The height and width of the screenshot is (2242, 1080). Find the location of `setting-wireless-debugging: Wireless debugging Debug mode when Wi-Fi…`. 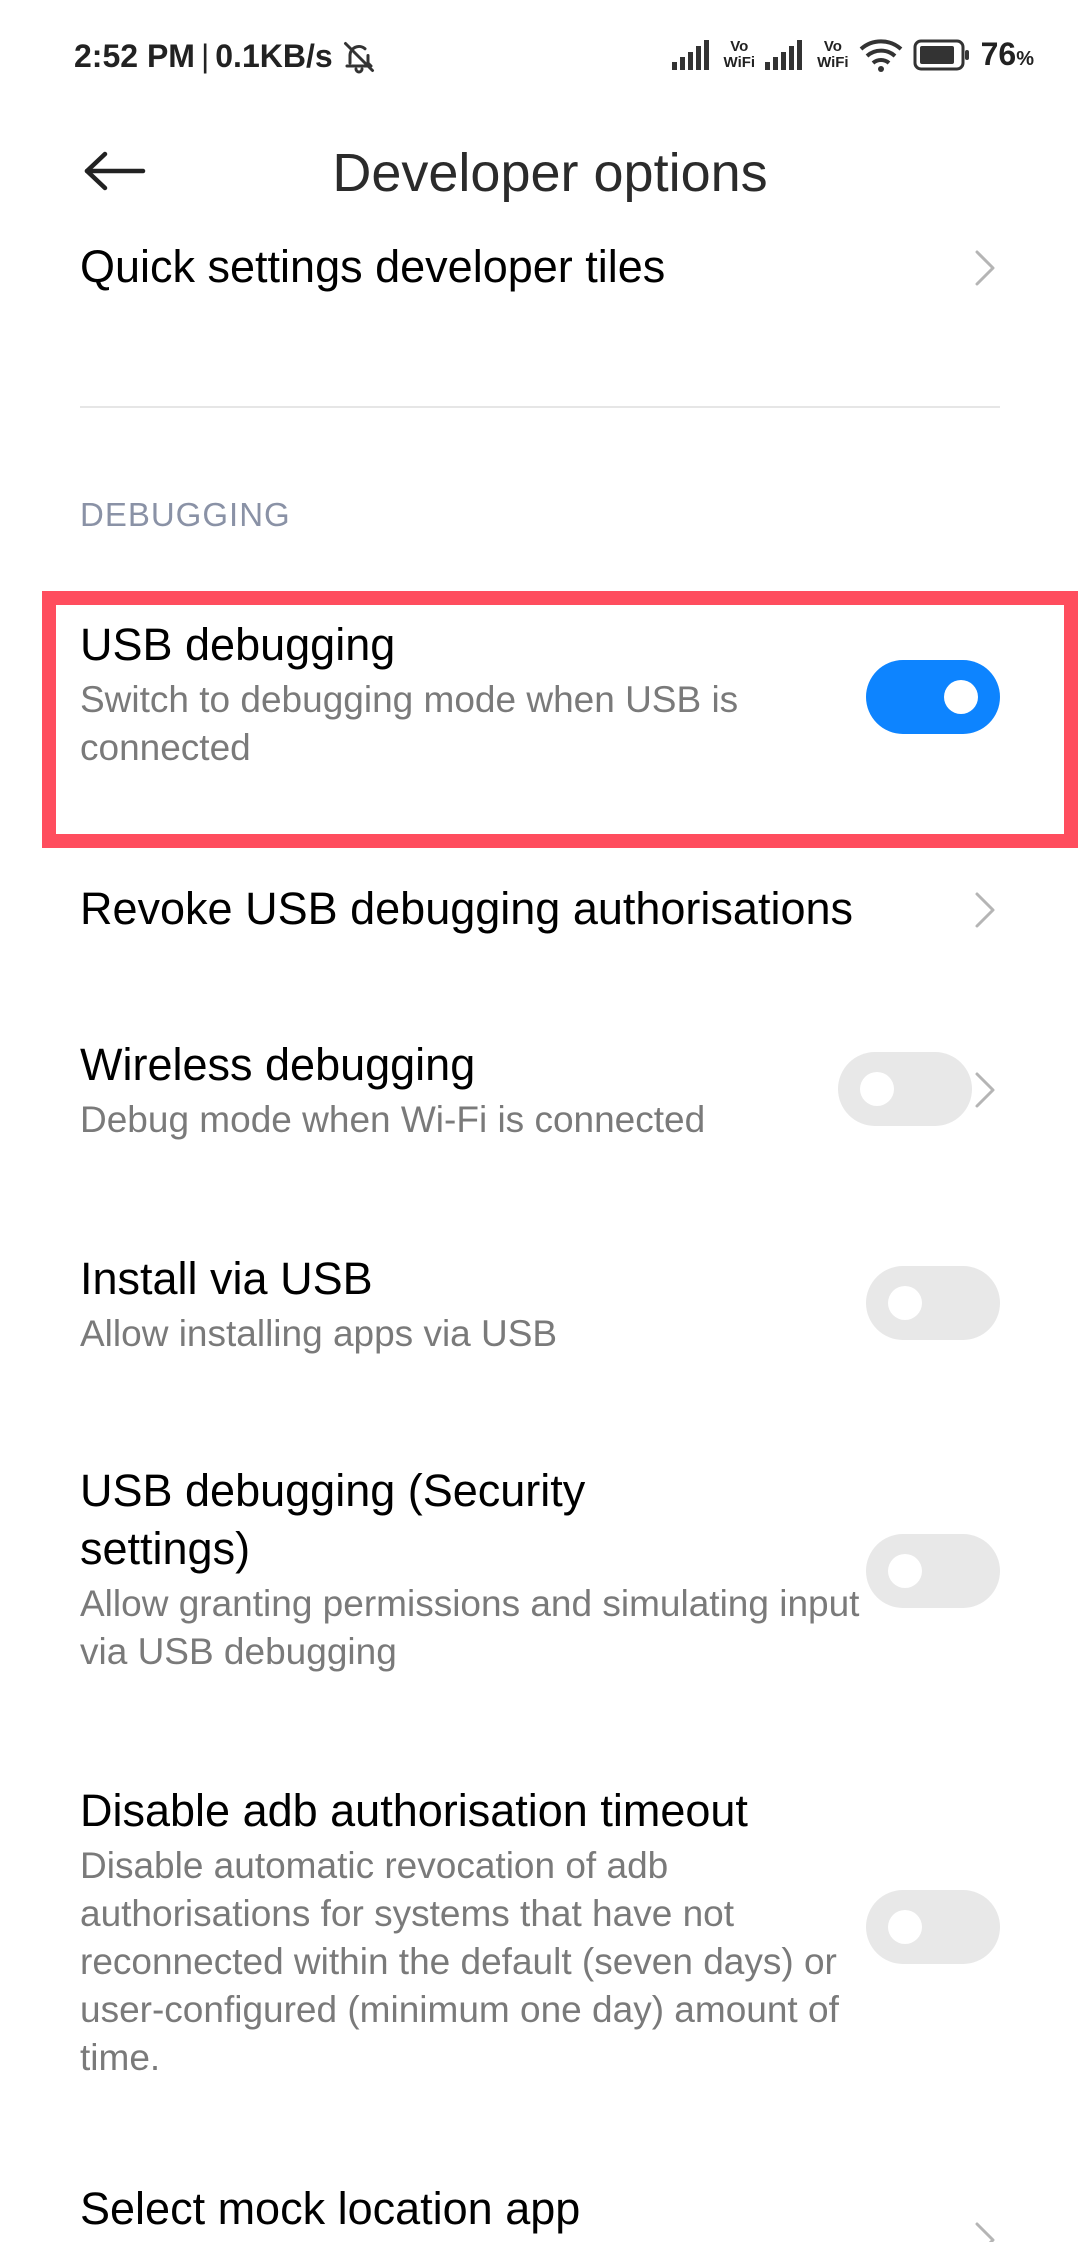

setting-wireless-debugging: Wireless debugging Debug mode when Wi-Fi… is located at coordinates (540, 1096).